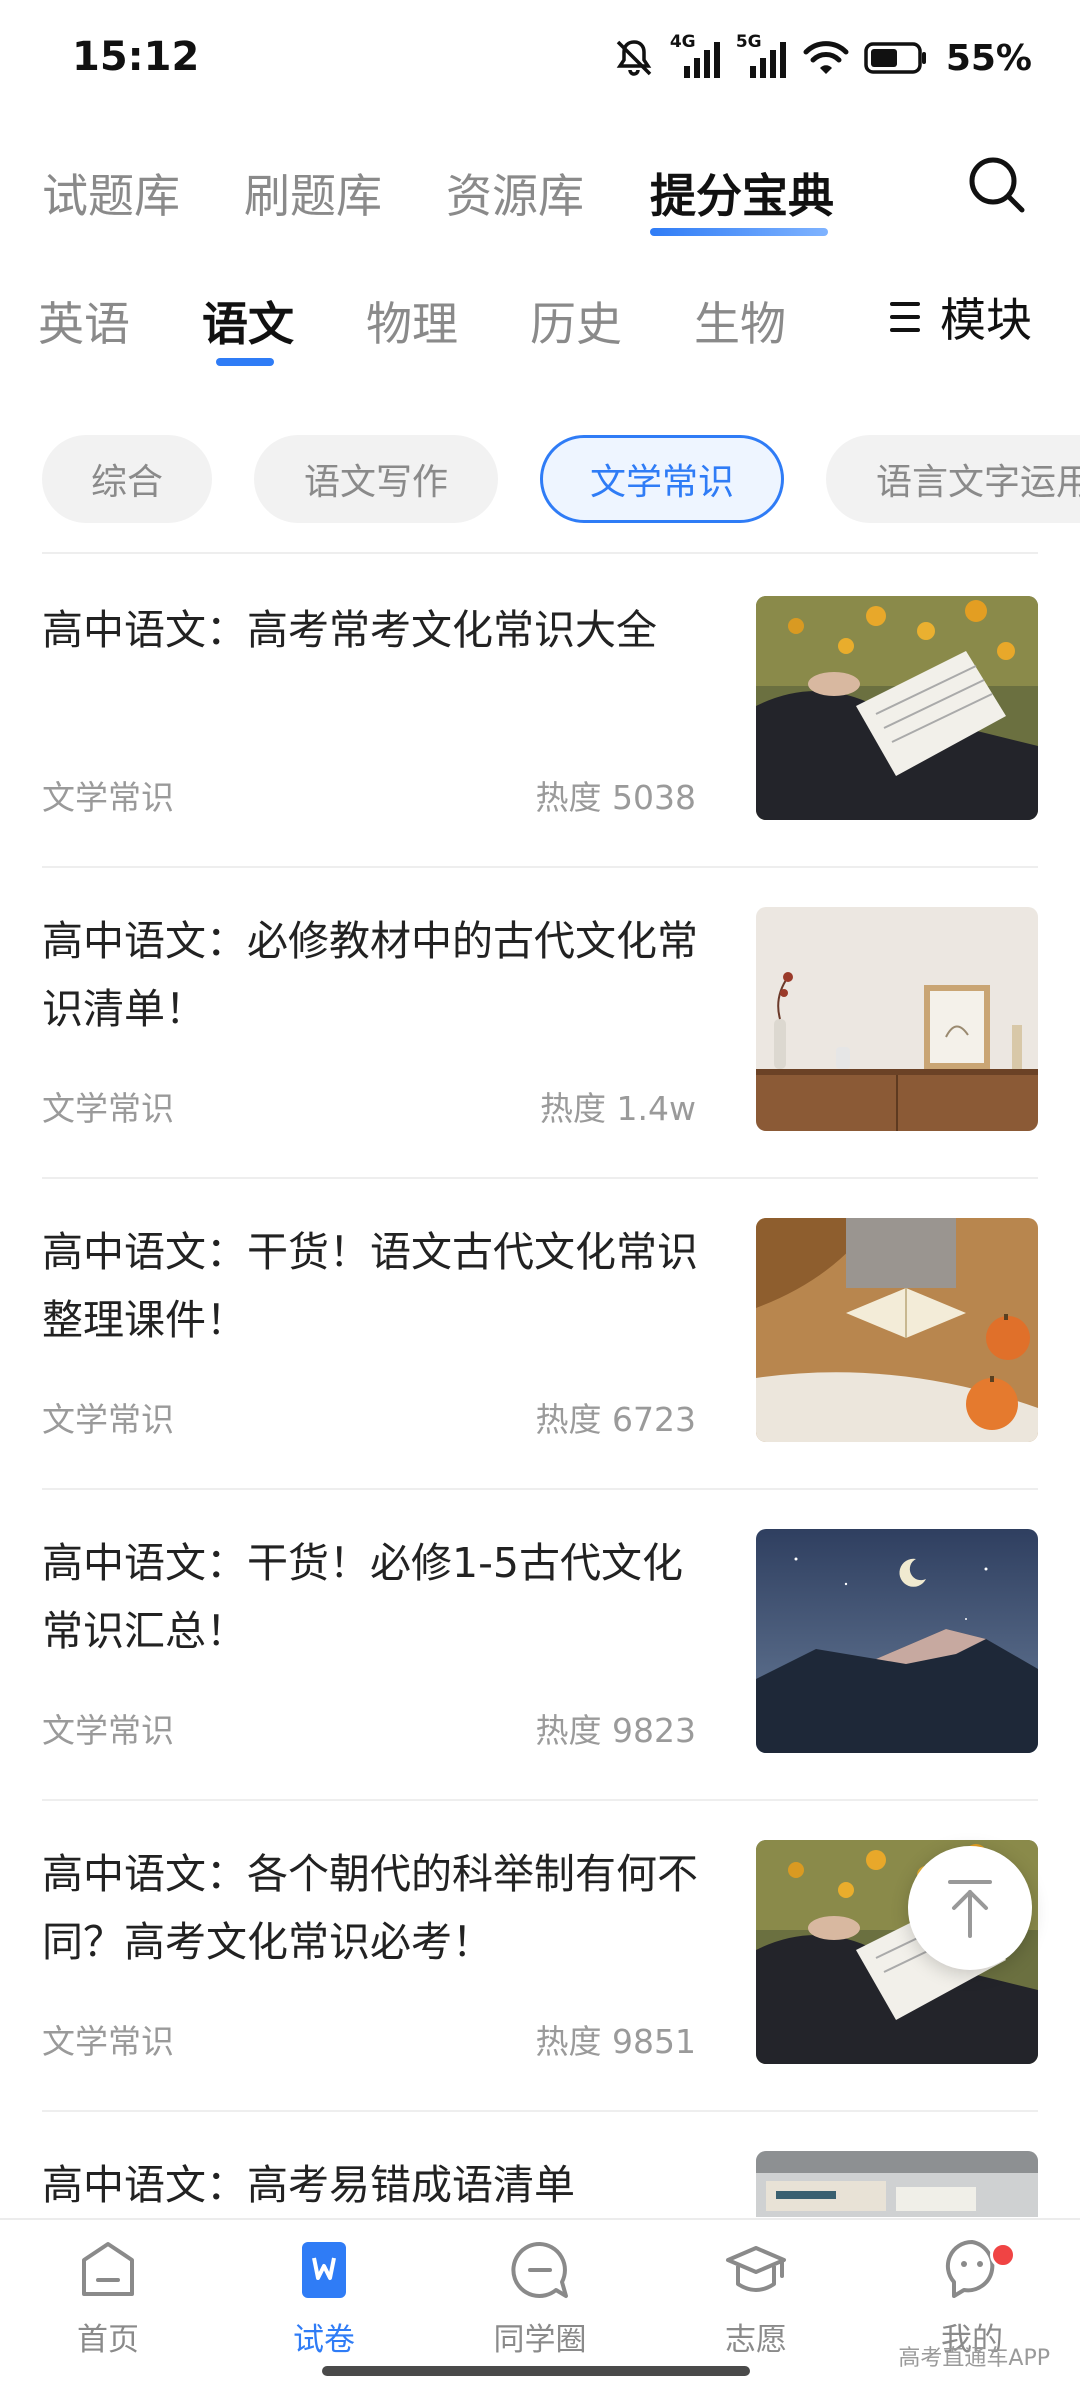  What do you see at coordinates (540, 55) in the screenshot?
I see `status-bar: 15:12 4G 5G 55%` at bounding box center [540, 55].